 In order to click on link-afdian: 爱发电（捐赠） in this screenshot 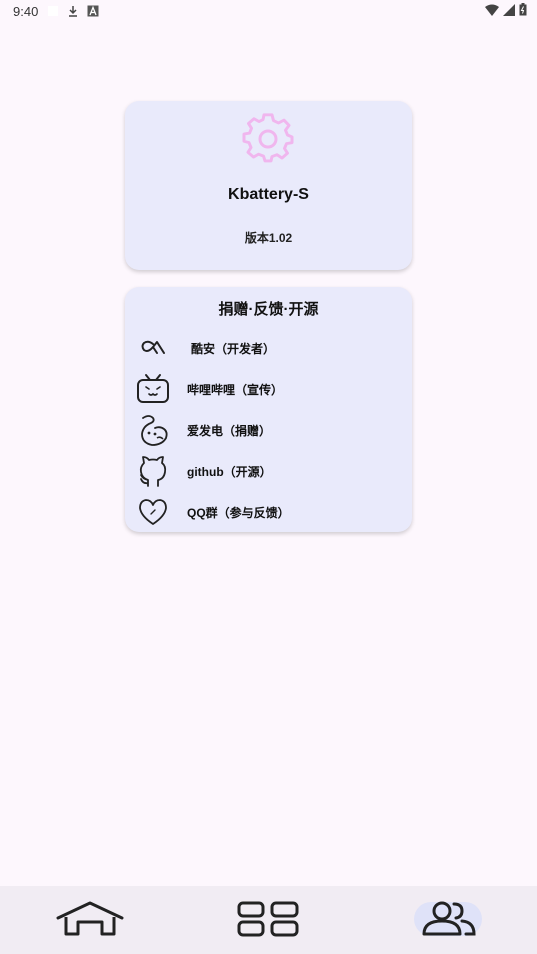, I will do `click(270, 430)`.